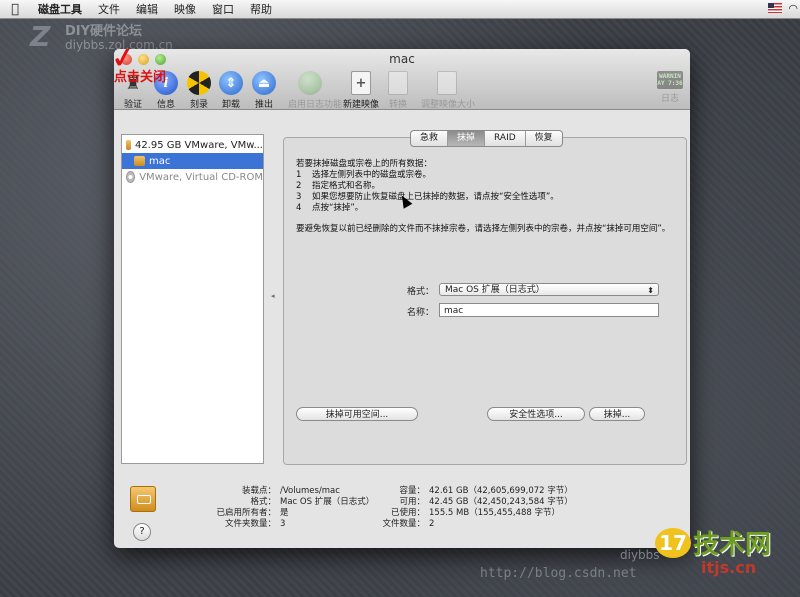 This screenshot has height=597, width=800. I want to click on eject-button: ⏏ 推出, so click(264, 90).